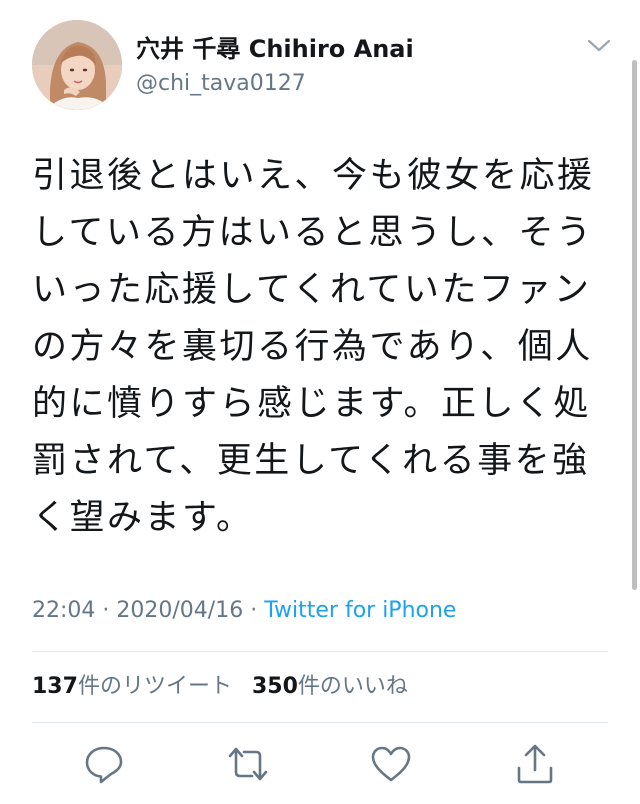 The width and height of the screenshot is (640, 804). What do you see at coordinates (55, 686) in the screenshot?
I see `retweet-count: 137` at bounding box center [55, 686].